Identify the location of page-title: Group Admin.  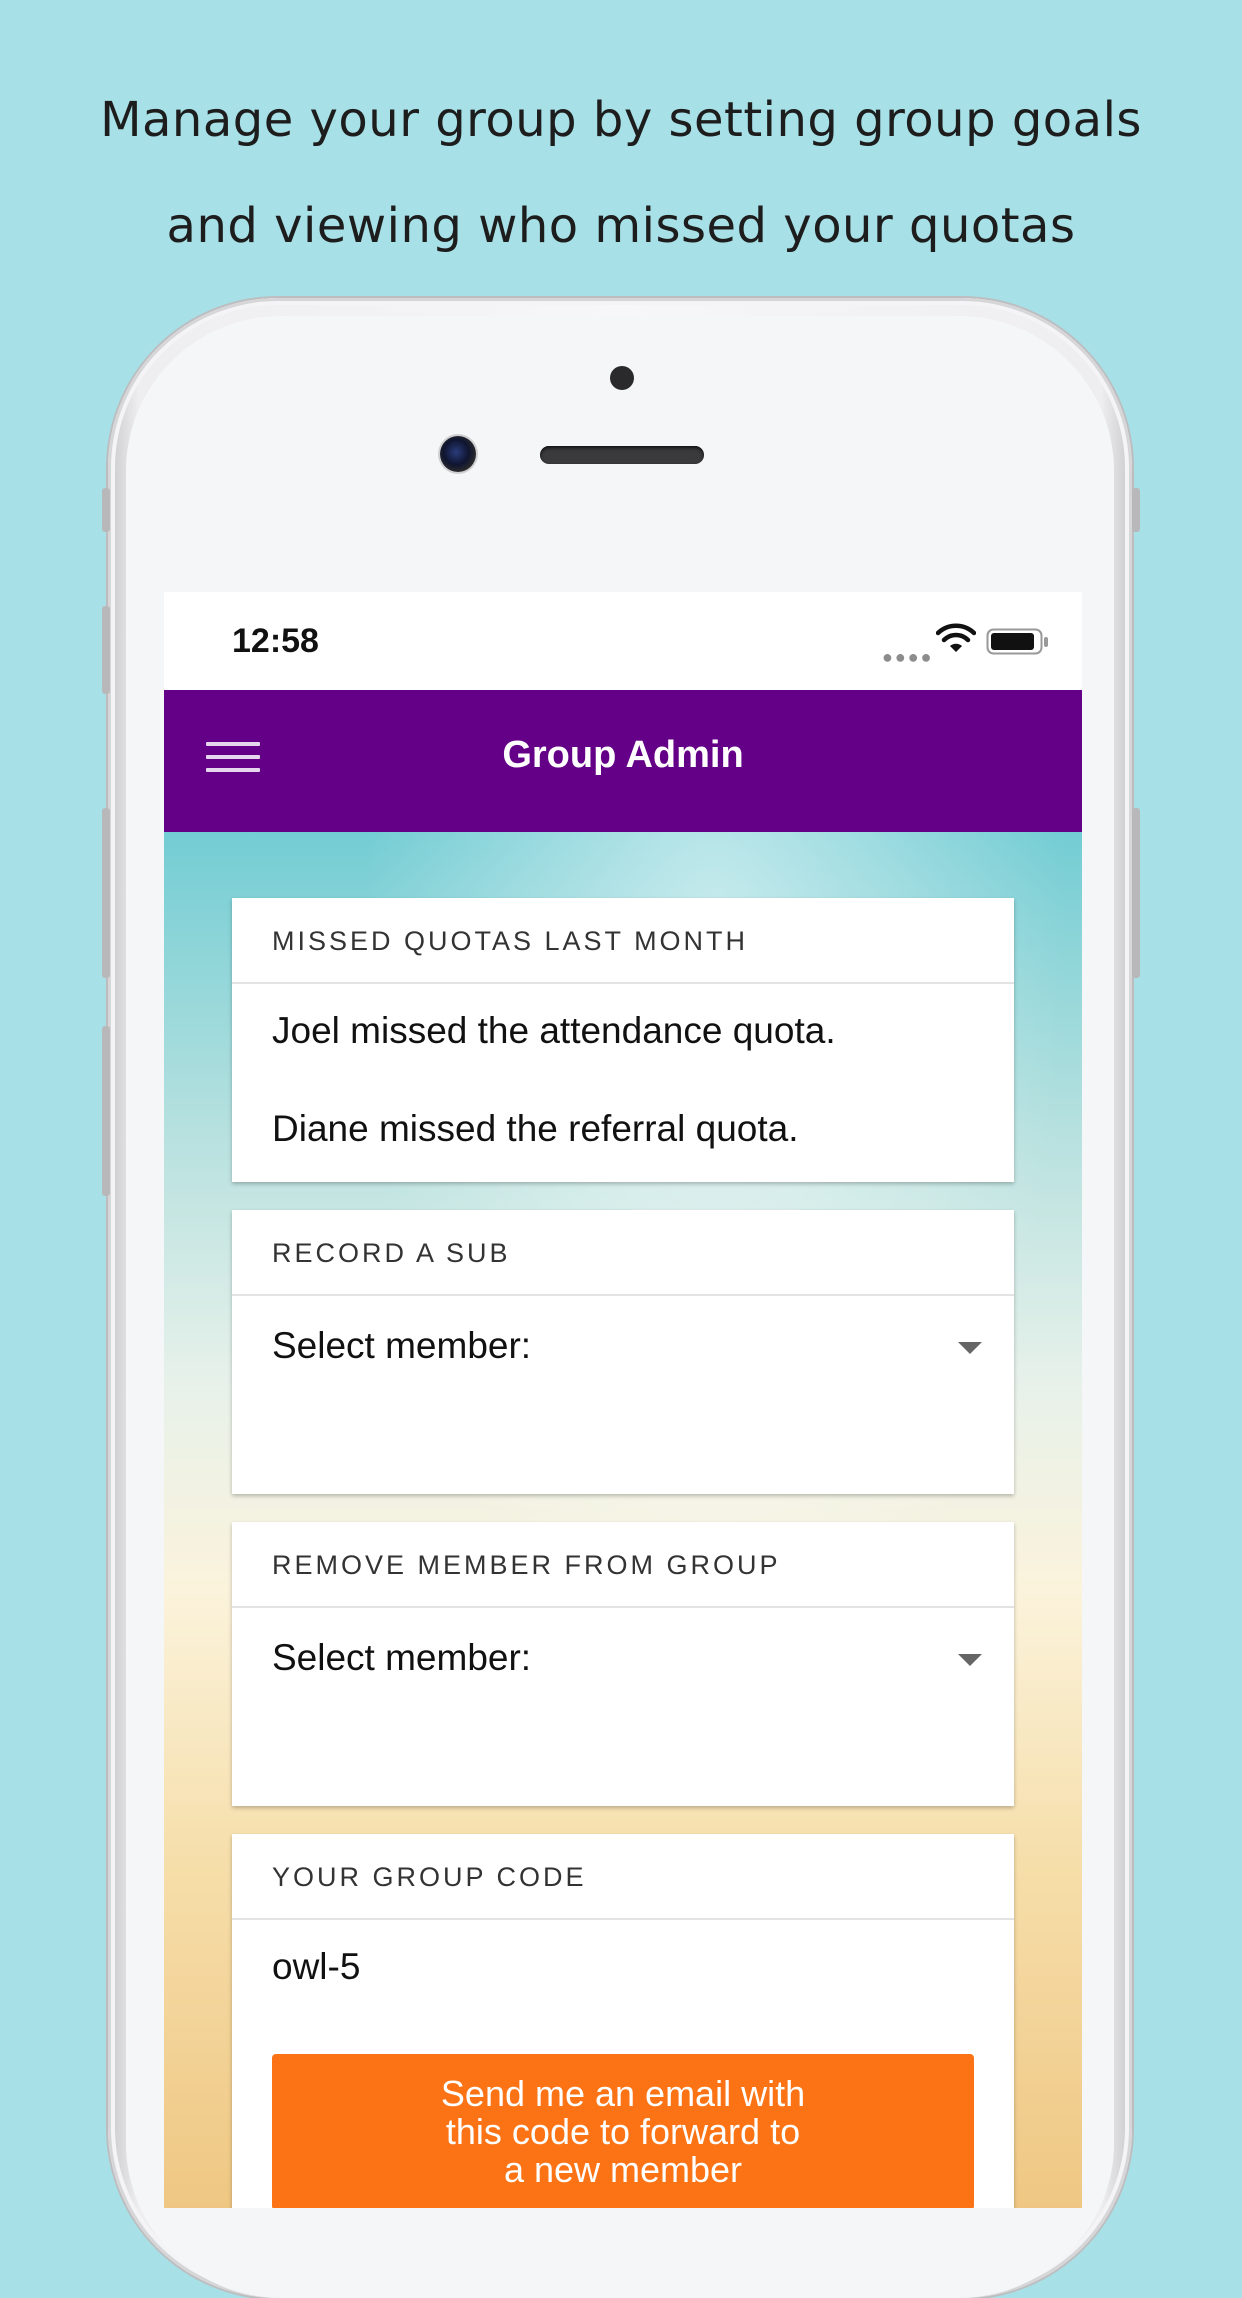
(623, 755).